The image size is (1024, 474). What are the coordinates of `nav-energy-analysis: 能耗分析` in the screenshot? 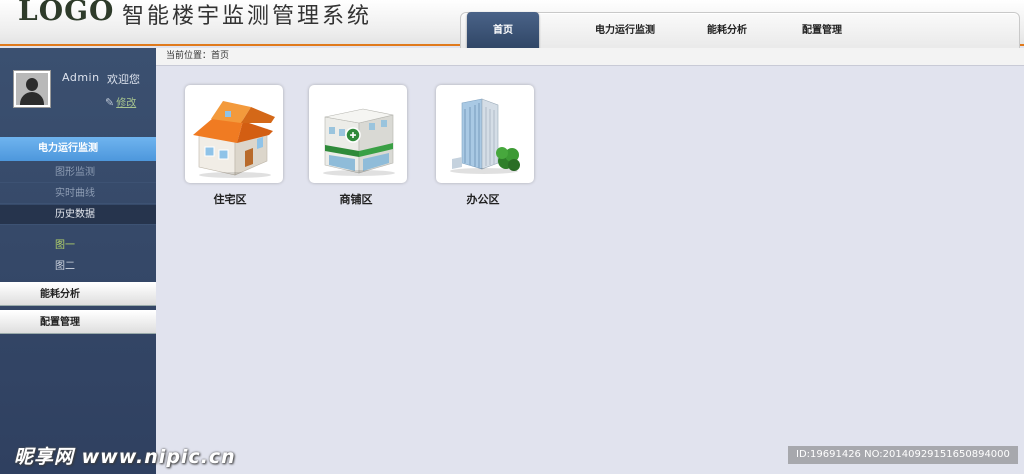 It's located at (727, 31).